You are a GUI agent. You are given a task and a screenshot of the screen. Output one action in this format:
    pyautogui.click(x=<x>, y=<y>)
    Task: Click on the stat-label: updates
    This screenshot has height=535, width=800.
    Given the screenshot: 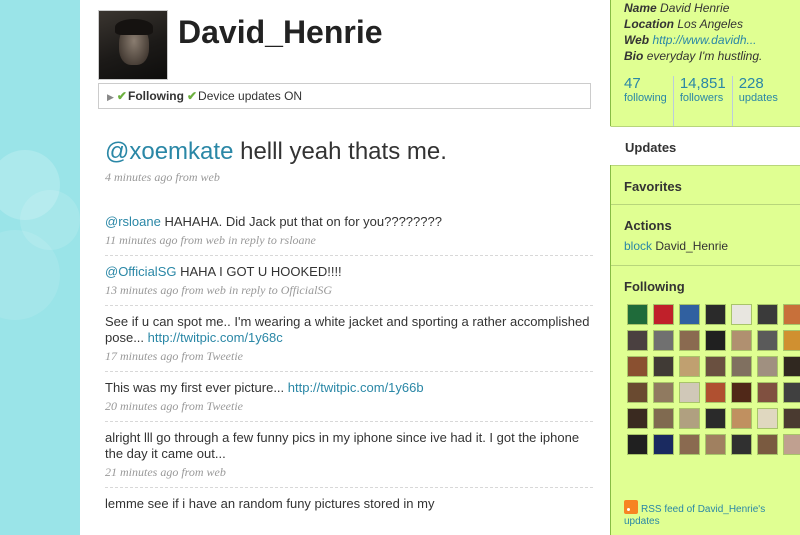 What is the action you would take?
    pyautogui.click(x=758, y=98)
    